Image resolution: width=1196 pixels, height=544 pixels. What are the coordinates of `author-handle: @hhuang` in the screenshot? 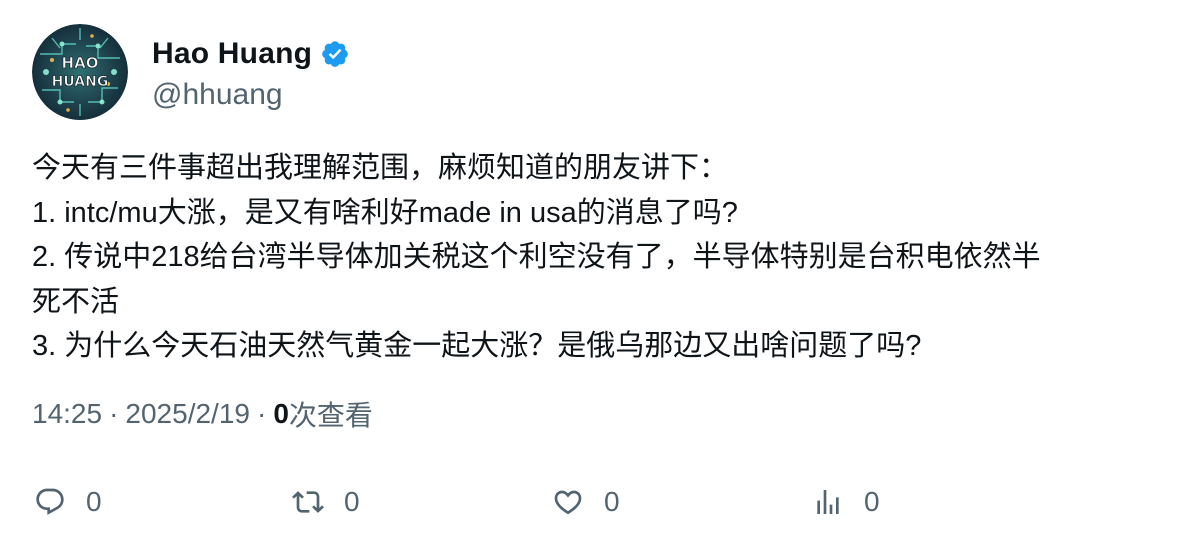 It's located at (251, 95).